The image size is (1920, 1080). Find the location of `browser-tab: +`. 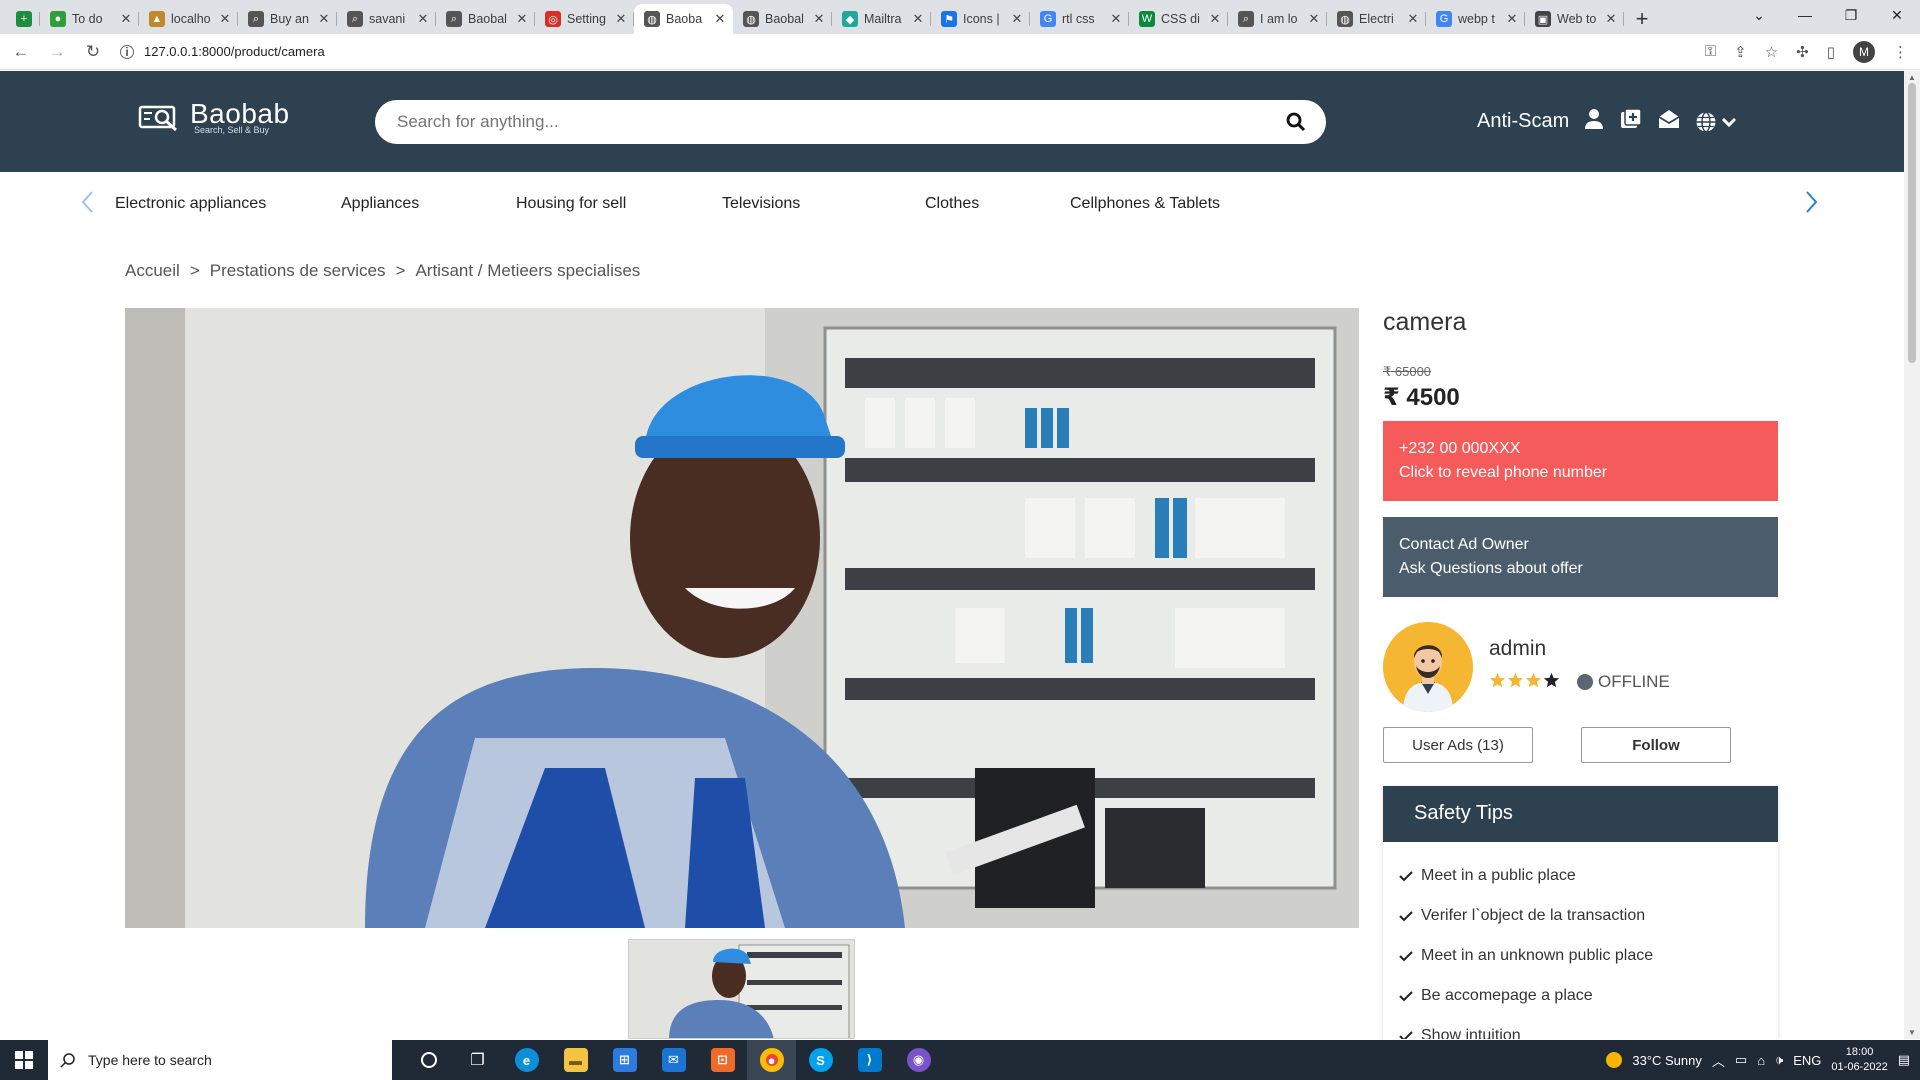

browser-tab: + is located at coordinates (20, 19).